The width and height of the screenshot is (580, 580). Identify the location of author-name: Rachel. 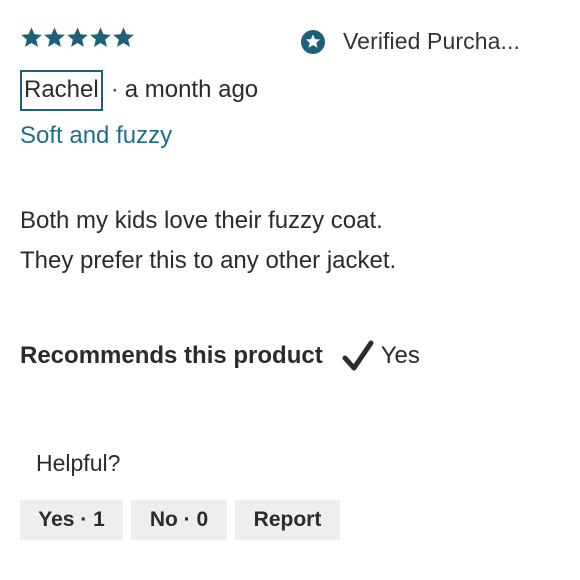
(61, 90).